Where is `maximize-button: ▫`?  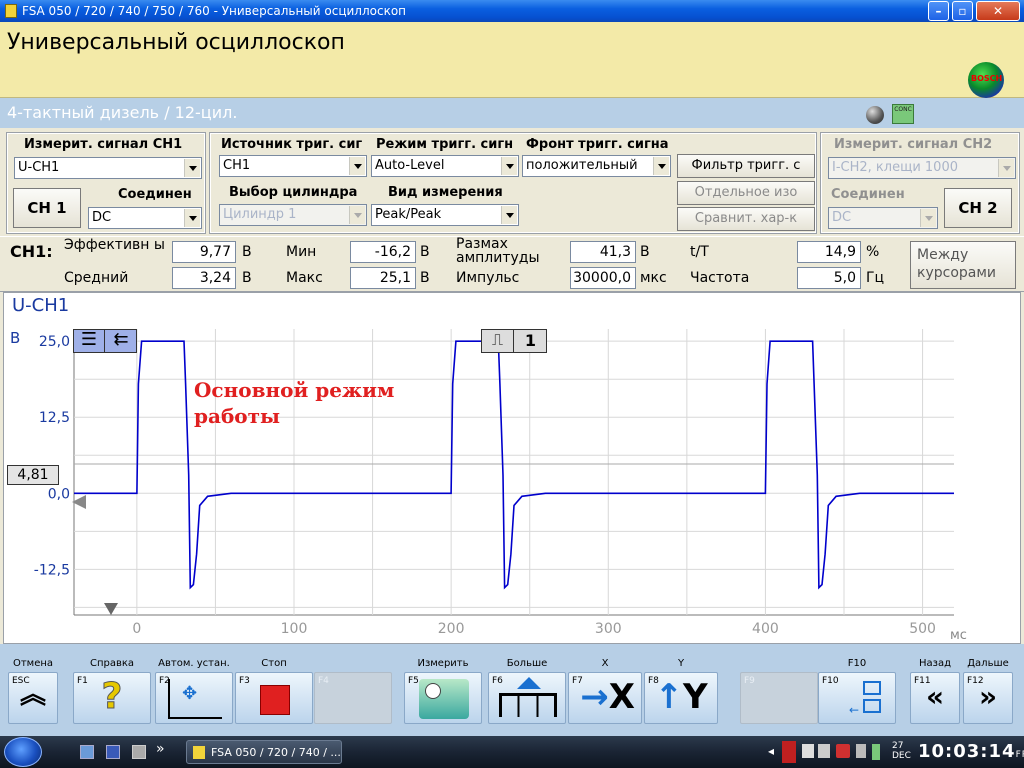 maximize-button: ▫ is located at coordinates (962, 11).